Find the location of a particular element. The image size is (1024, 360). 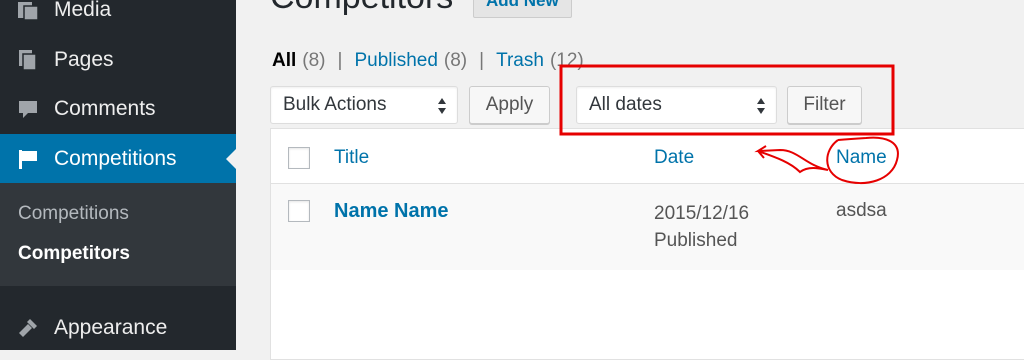

view-all-count: (8) is located at coordinates (314, 60).